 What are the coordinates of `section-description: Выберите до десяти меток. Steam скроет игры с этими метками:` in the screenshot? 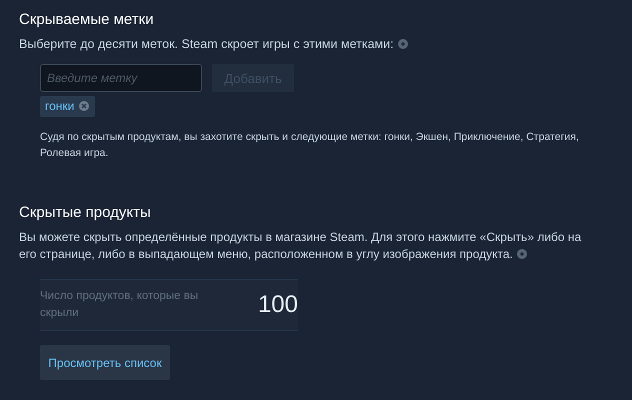 It's located at (206, 44).